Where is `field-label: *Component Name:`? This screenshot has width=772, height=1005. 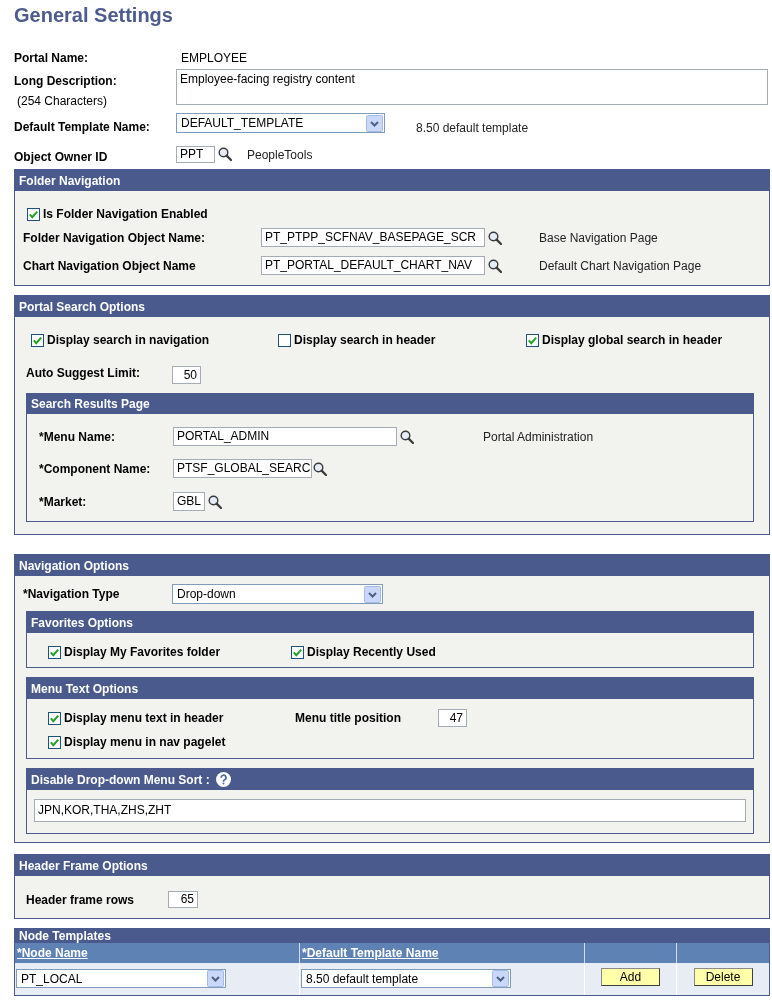
field-label: *Component Name: is located at coordinates (95, 468).